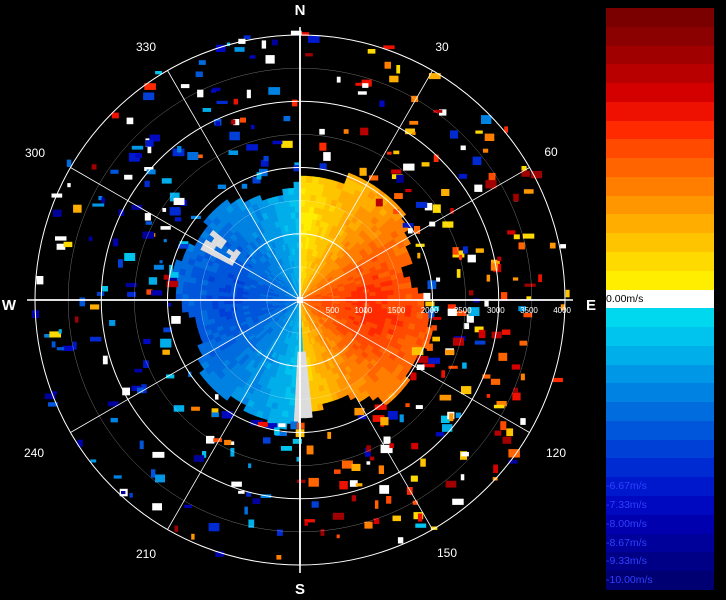 The width and height of the screenshot is (726, 600). What do you see at coordinates (562, 310) in the screenshot?
I see `range-label-4000: 4000` at bounding box center [562, 310].